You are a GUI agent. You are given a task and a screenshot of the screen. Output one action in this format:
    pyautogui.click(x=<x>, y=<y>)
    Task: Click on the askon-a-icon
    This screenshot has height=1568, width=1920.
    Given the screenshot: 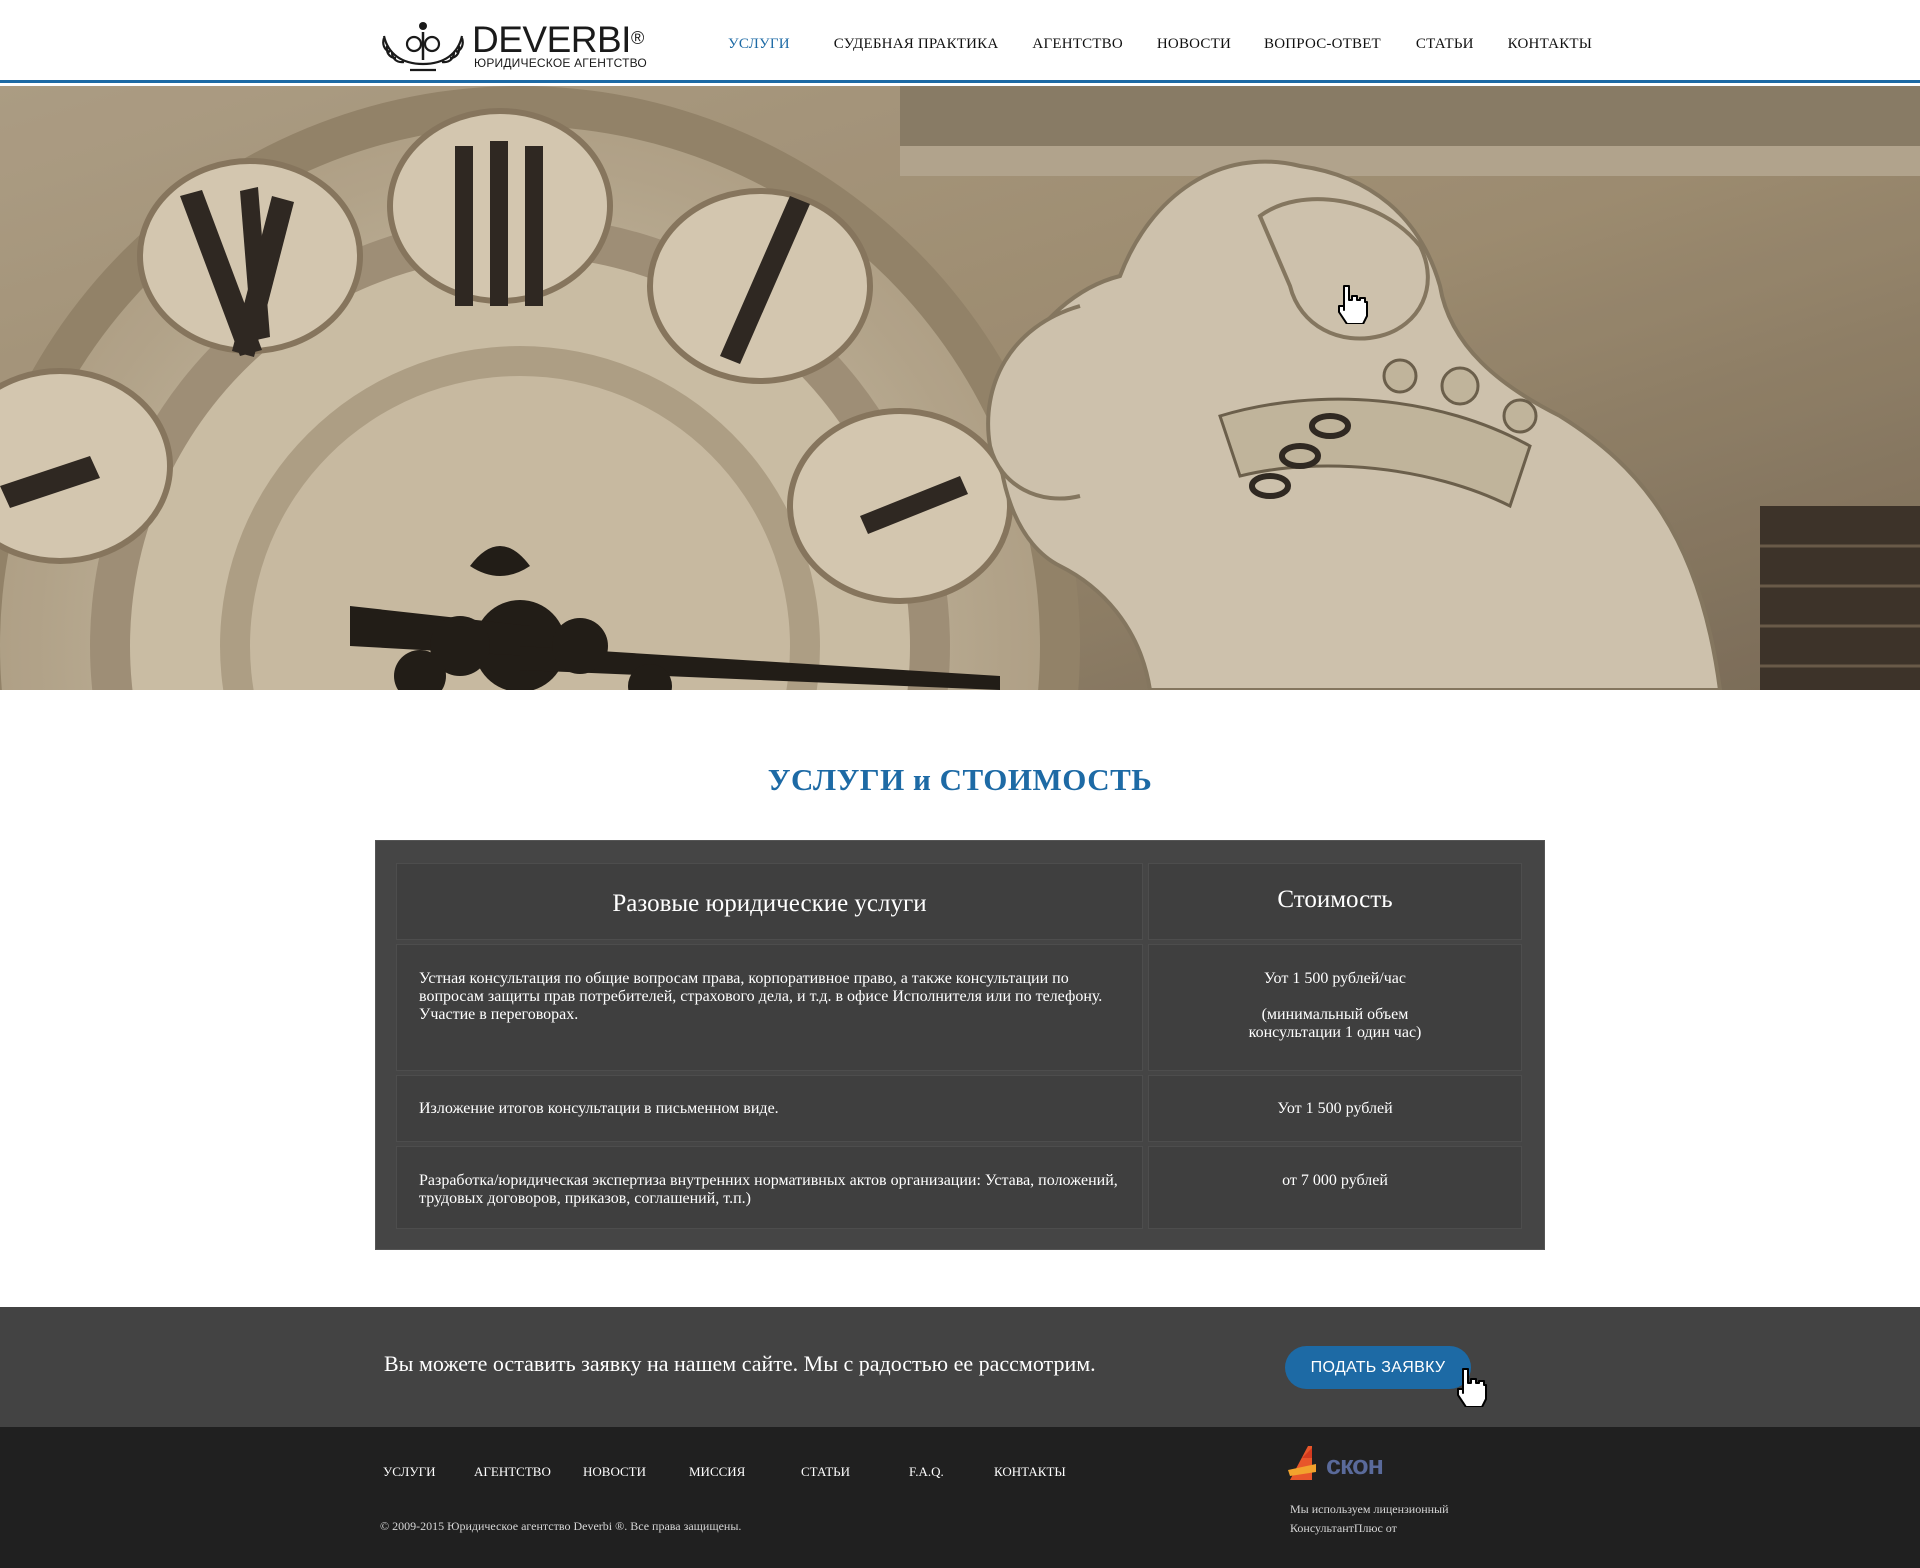 What is the action you would take?
    pyautogui.click(x=1302, y=1463)
    